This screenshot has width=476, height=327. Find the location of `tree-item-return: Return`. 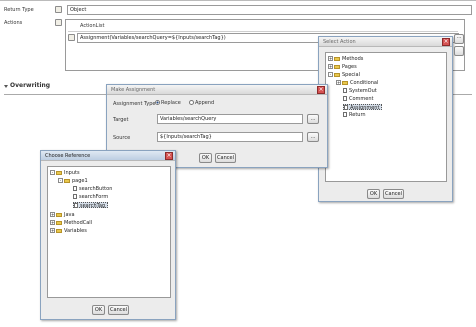

tree-item-return: Return is located at coordinates (354, 115).